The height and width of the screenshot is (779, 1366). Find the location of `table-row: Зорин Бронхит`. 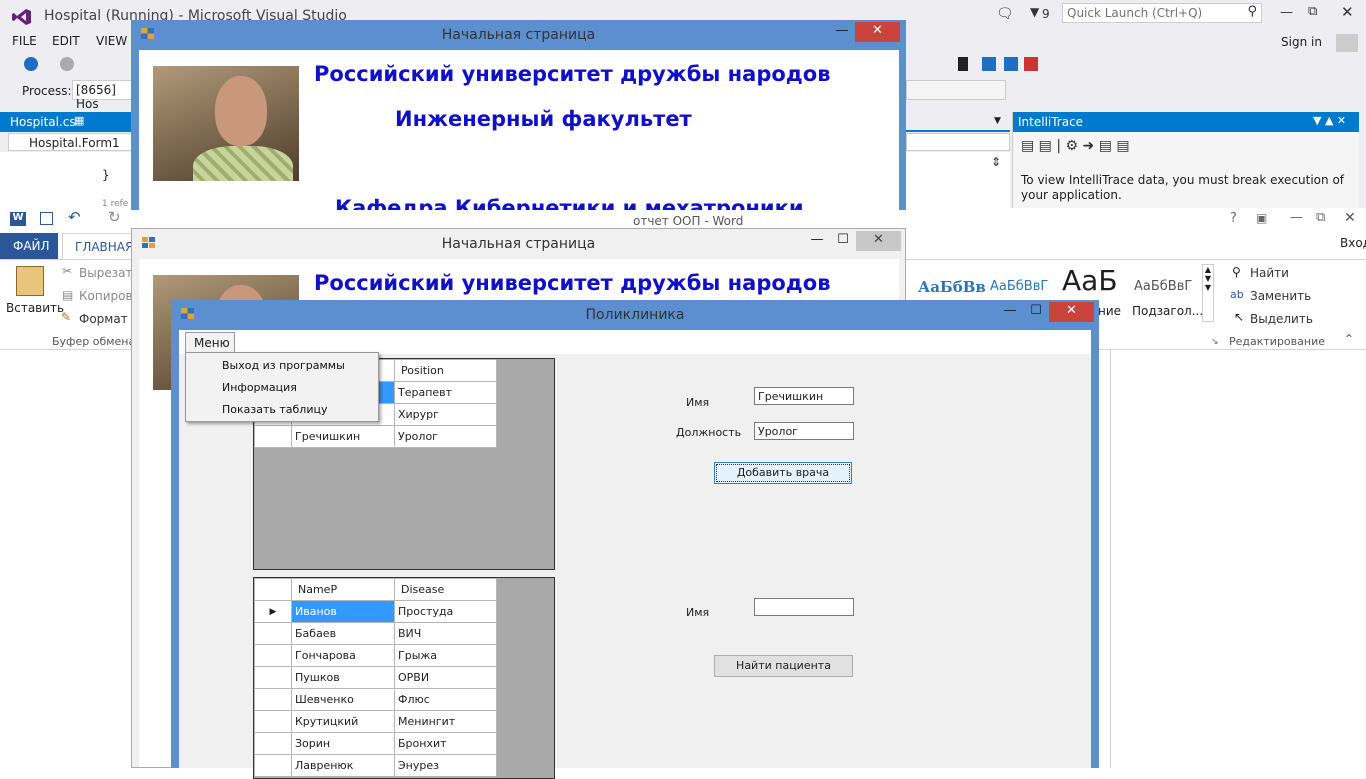

table-row: Зорин Бронхит is located at coordinates (375, 743).